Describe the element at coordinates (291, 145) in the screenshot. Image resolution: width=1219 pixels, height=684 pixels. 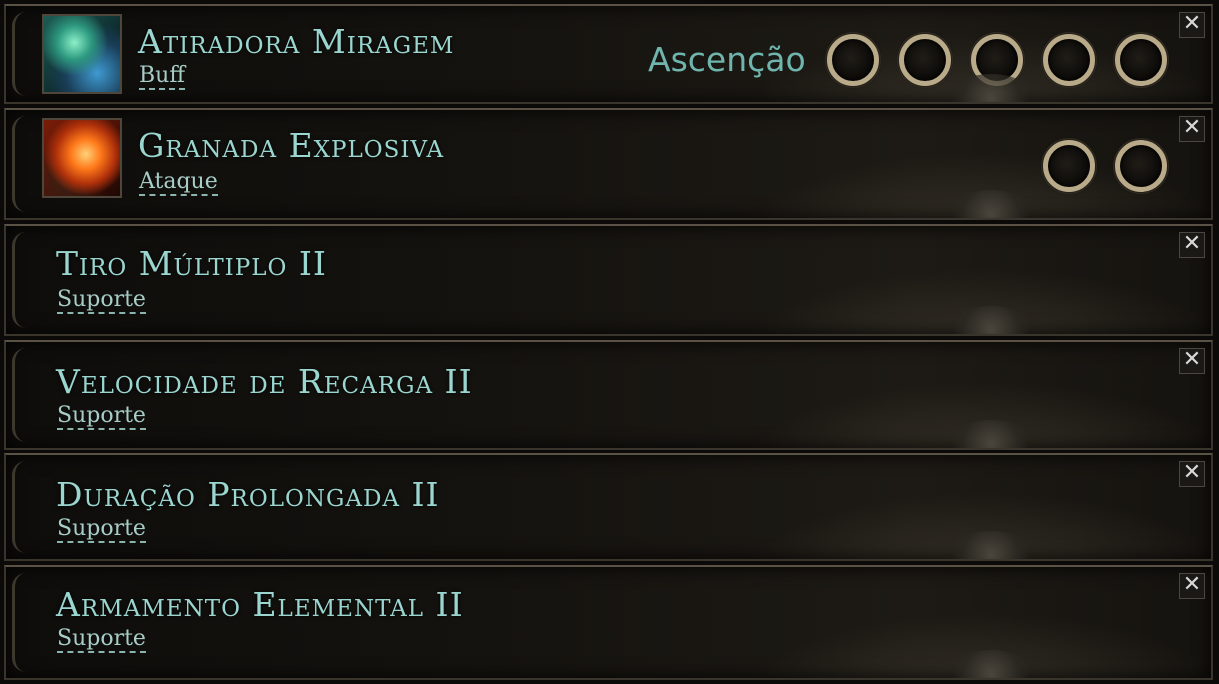
I see `skill-title: Granada Explosiva` at that location.